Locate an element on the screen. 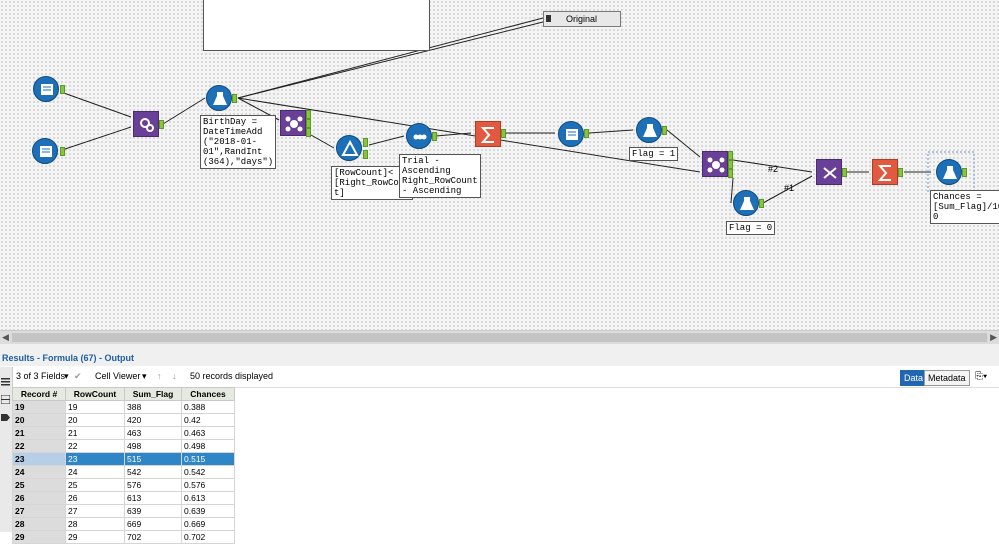 The width and height of the screenshot is (999, 544). union-tool is located at coordinates (829, 172).